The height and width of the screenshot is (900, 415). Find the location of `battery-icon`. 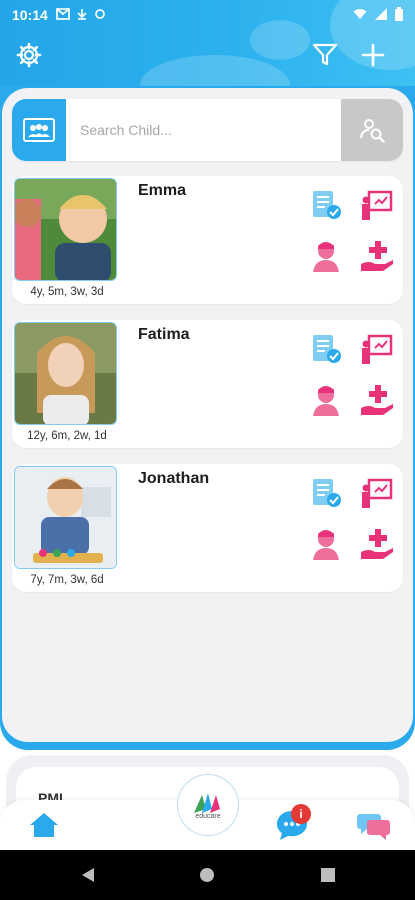

battery-icon is located at coordinates (399, 15).